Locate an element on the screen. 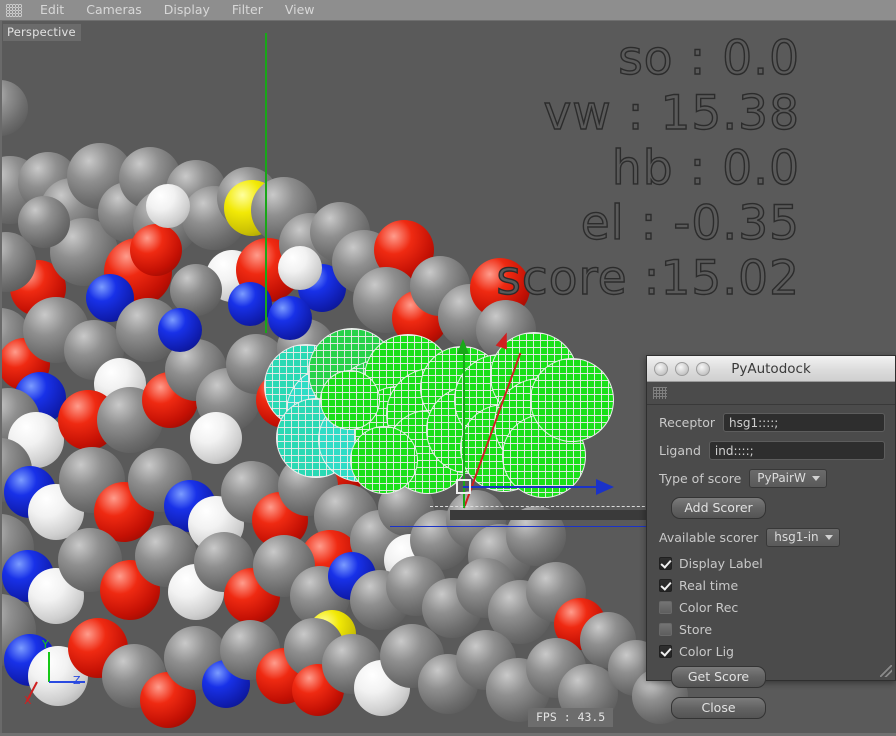 The width and height of the screenshot is (896, 736). color-lig-checkbox is located at coordinates (665, 651).